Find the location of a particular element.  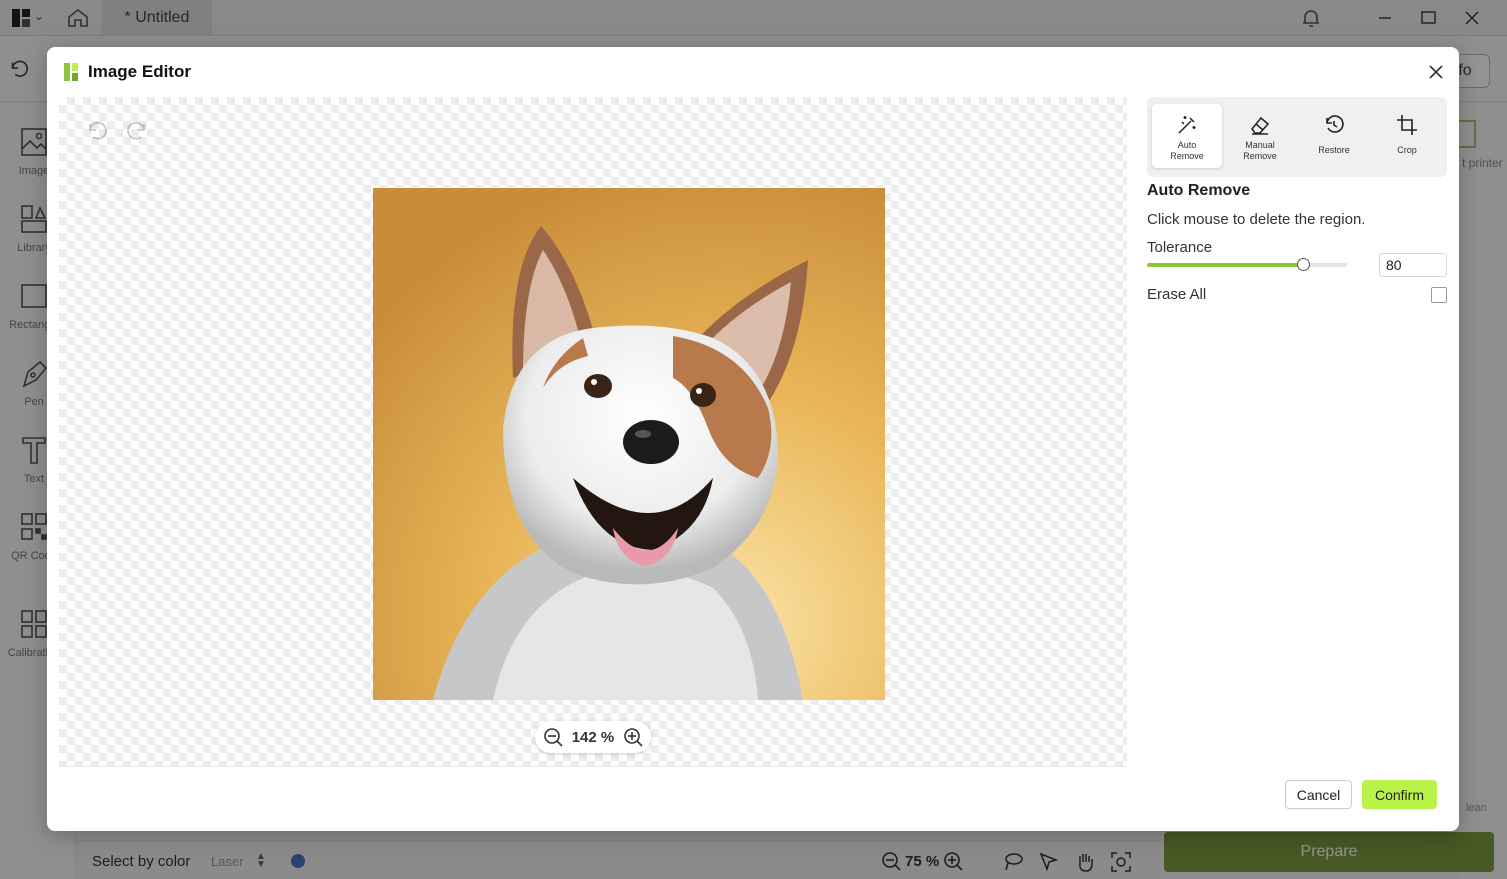

erase-all-checkbox is located at coordinates (1439, 295).